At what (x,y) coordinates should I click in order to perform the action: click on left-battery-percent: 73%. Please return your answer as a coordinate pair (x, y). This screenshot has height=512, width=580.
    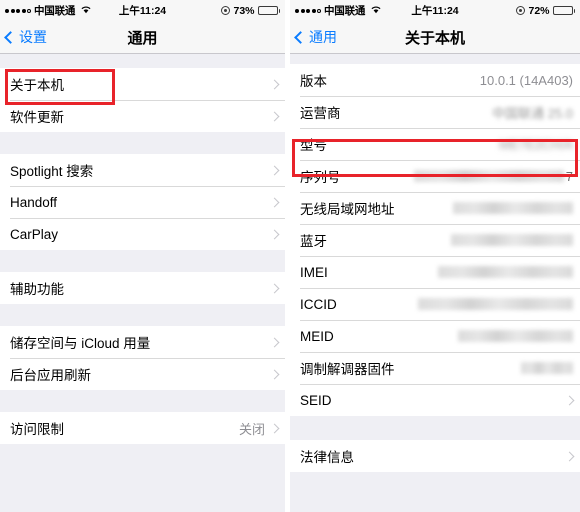
    Looking at the image, I should click on (244, 10).